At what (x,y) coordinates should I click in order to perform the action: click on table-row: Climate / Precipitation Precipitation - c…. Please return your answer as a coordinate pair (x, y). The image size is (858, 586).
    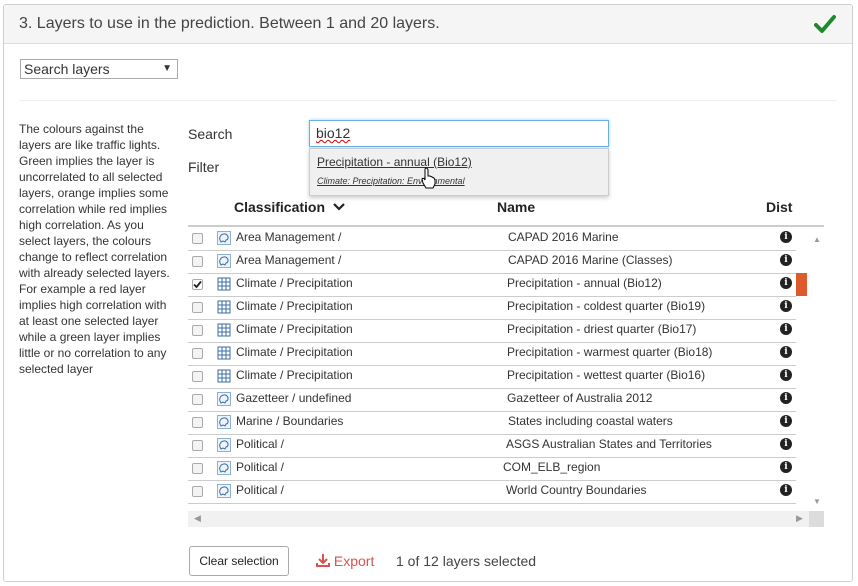
    Looking at the image, I should click on (492, 308).